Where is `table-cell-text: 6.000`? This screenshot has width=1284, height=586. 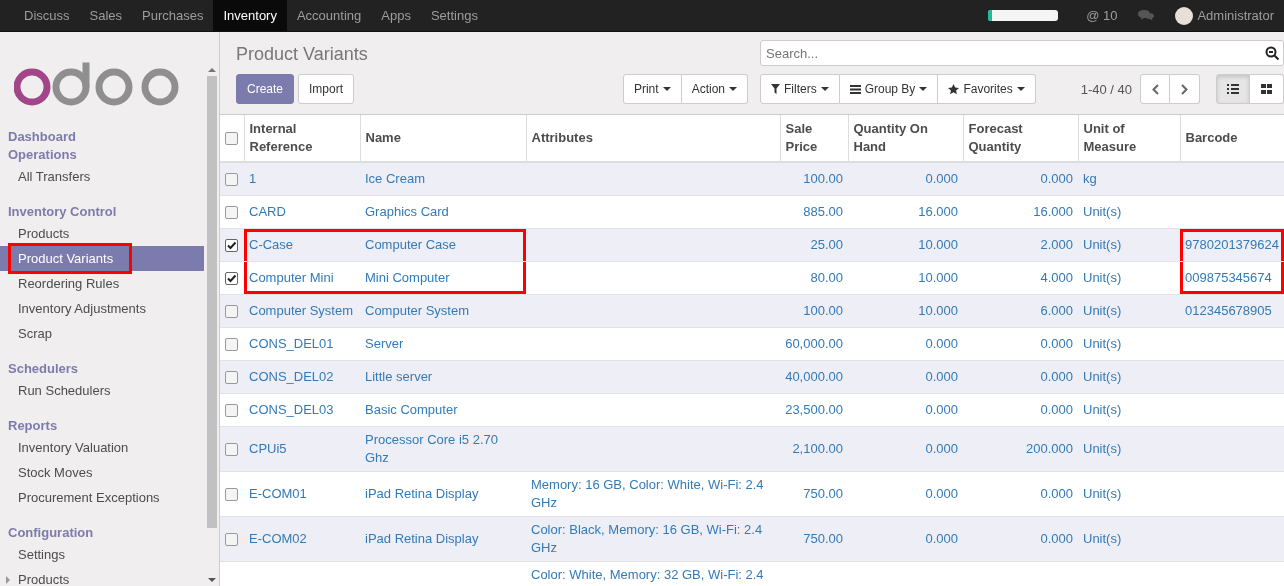
table-cell-text: 6.000 is located at coordinates (1056, 311).